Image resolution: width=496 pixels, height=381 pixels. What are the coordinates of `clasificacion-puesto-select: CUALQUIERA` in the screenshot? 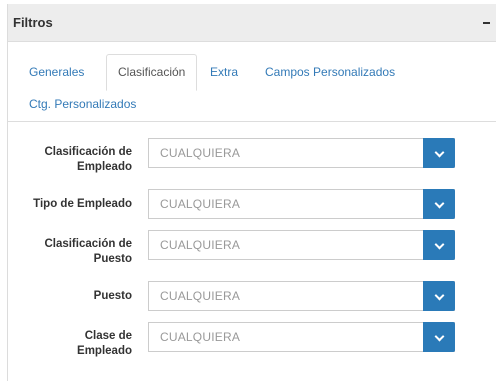 It's located at (301, 245).